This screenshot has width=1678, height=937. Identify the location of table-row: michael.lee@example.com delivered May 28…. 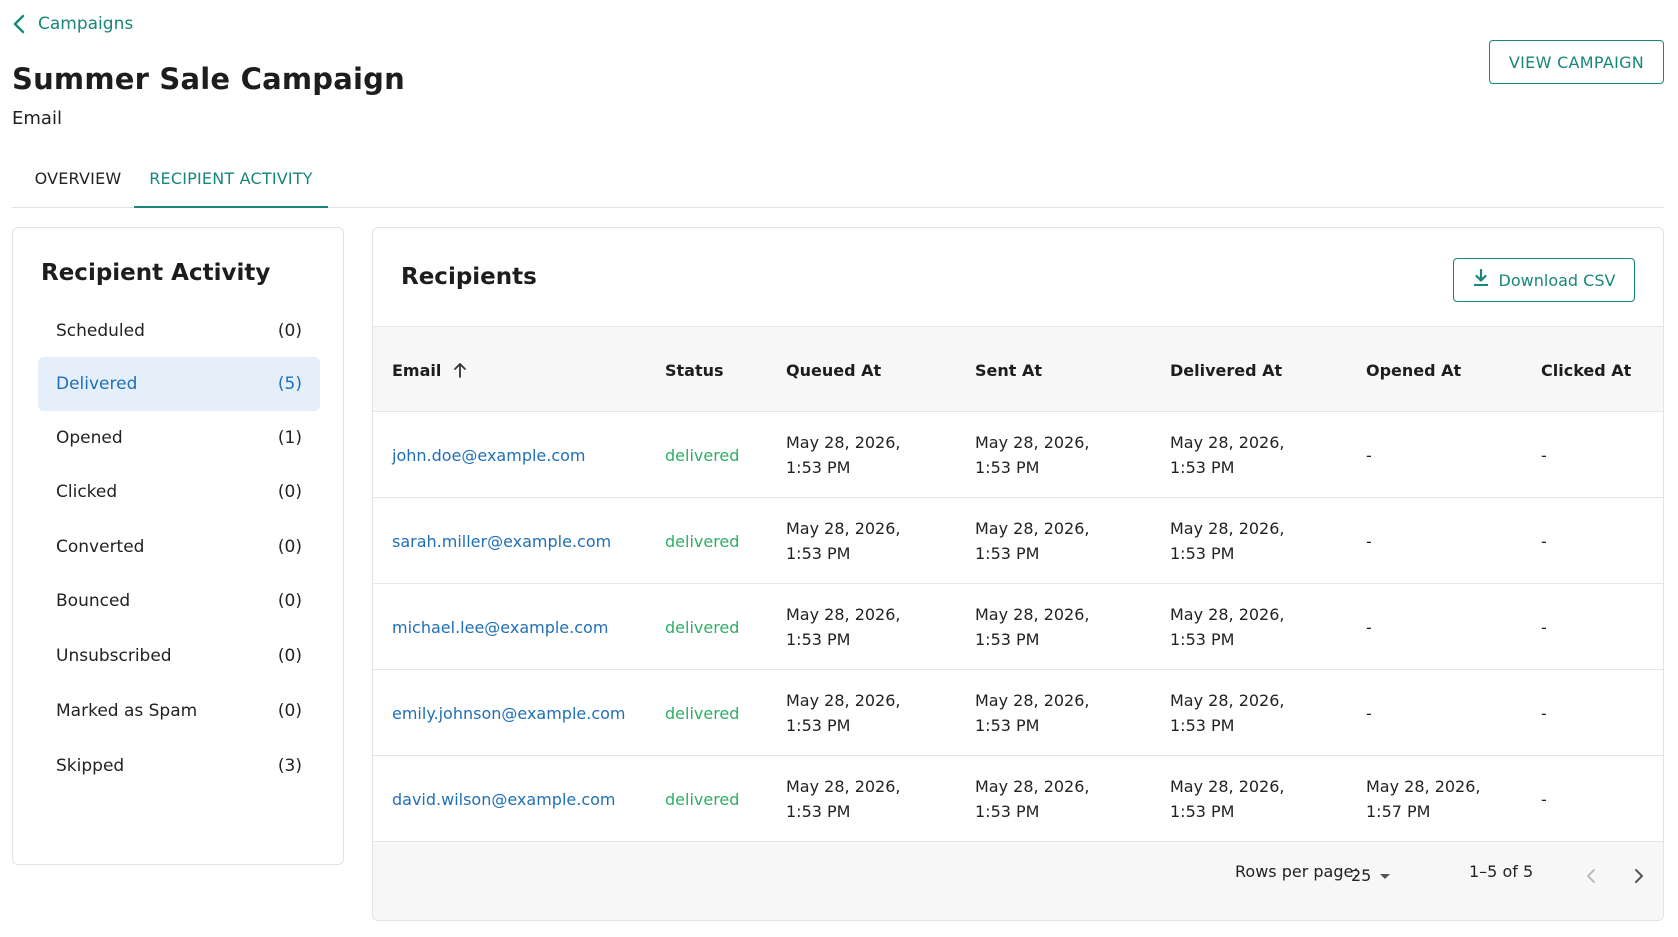
(1018, 627).